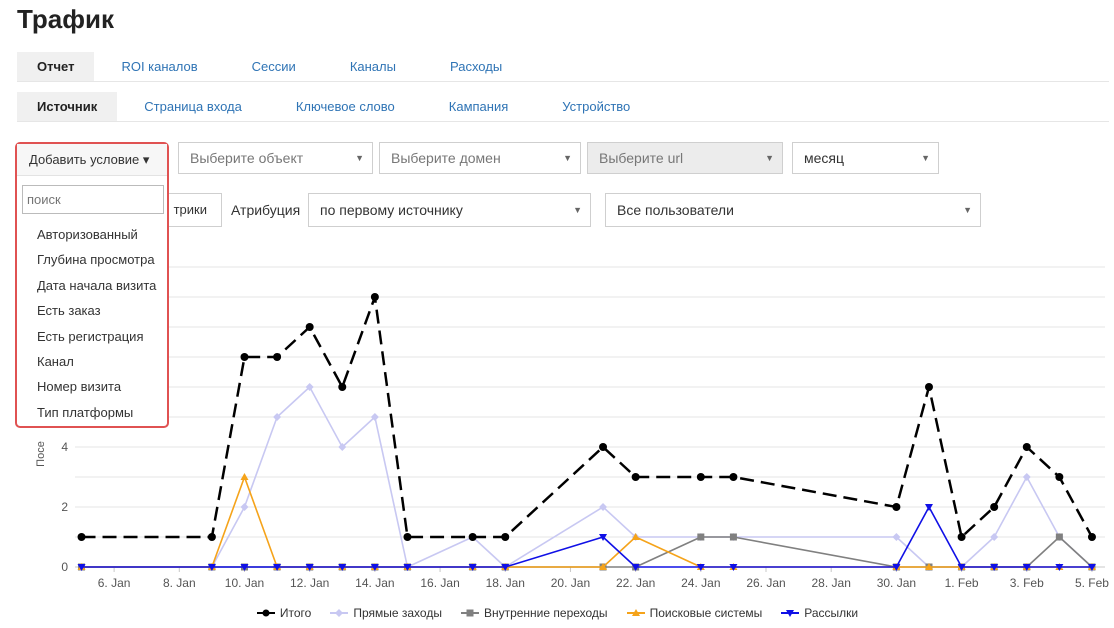 This screenshot has width=1114, height=628. Describe the element at coordinates (793, 210) in the screenshot. I see `users-select: Все пользователи ▼` at that location.